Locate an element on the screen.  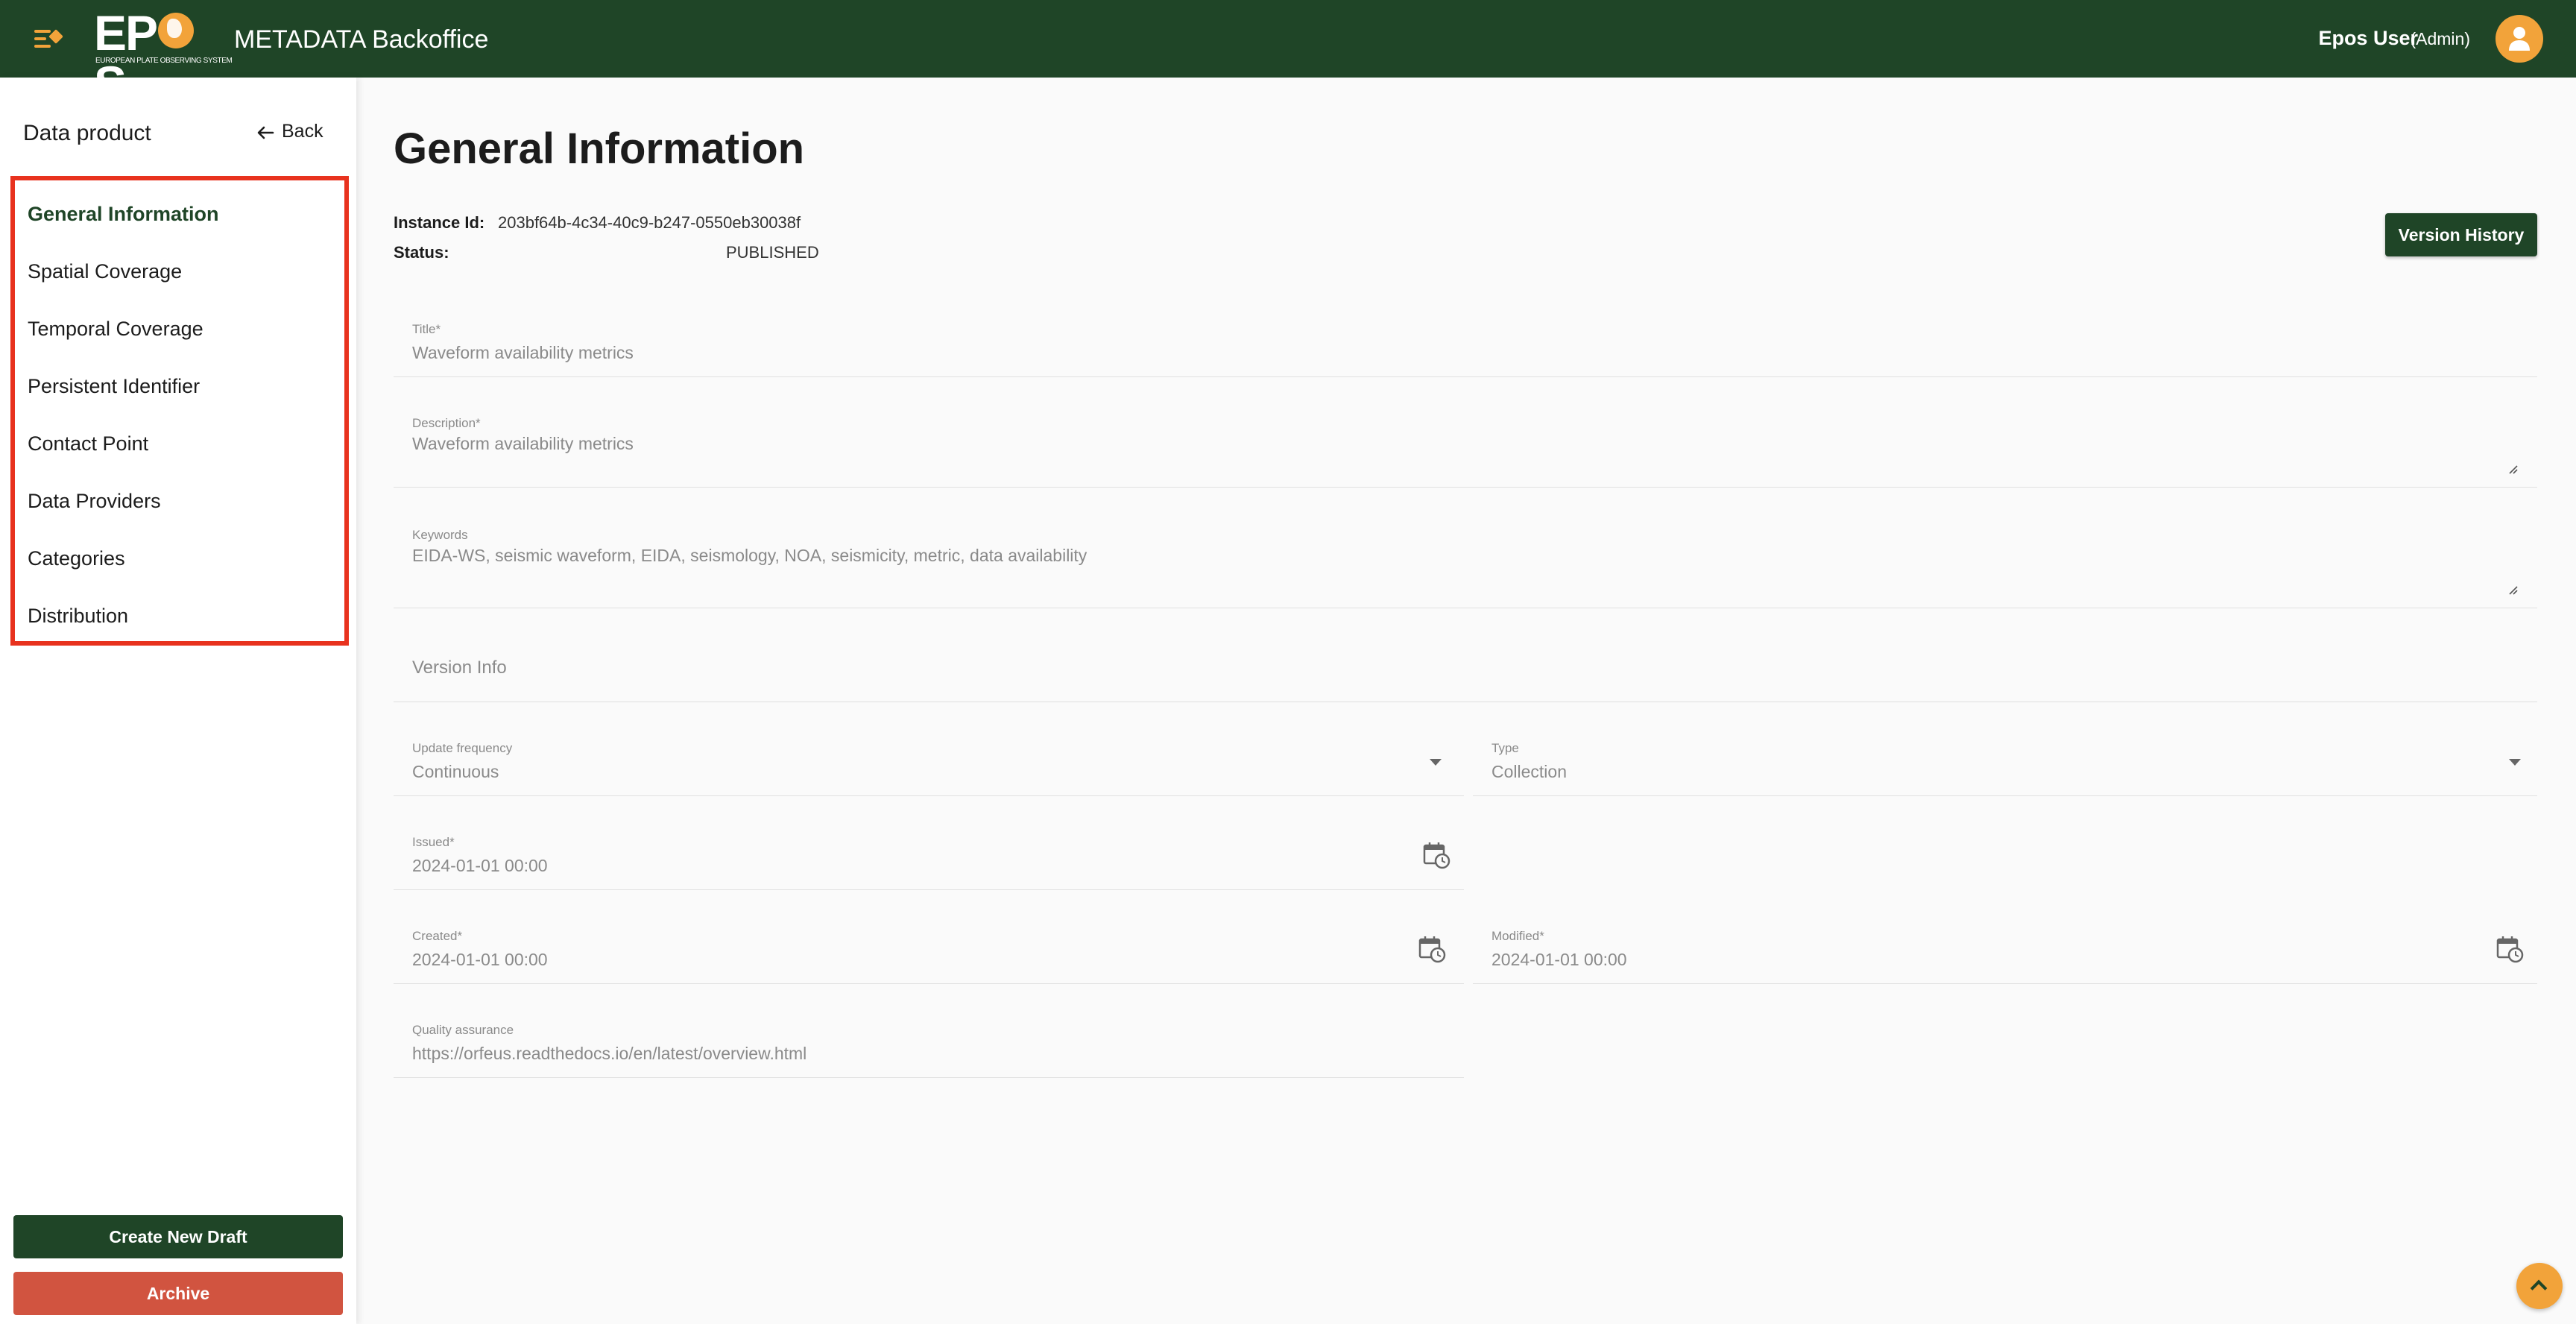
back-button: Back is located at coordinates (290, 131).